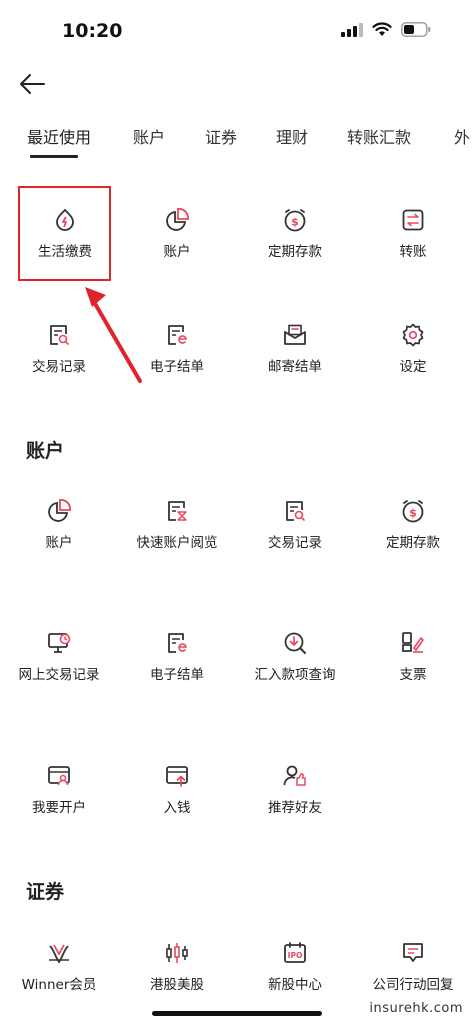 This screenshot has height=1024, width=473. What do you see at coordinates (237, 1013) in the screenshot?
I see `home-indicator` at bounding box center [237, 1013].